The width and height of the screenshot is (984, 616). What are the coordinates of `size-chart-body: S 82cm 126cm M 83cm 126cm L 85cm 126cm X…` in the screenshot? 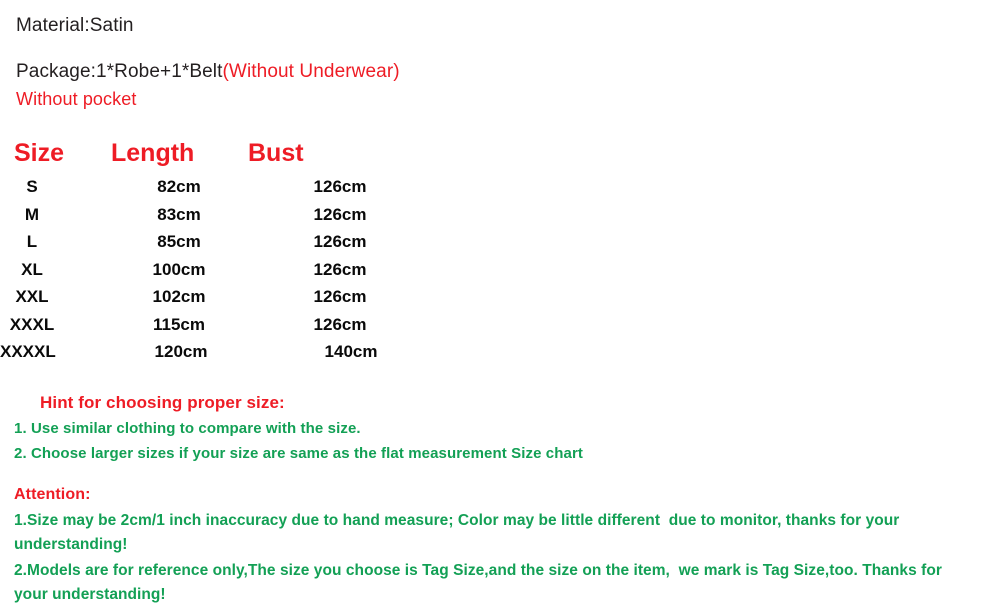 It's located at (210, 269).